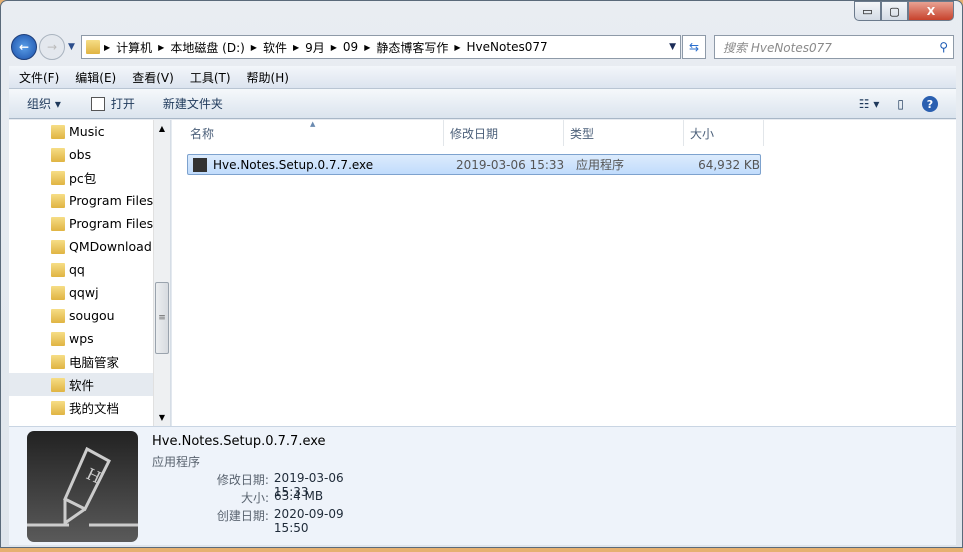 The image size is (963, 552). Describe the element at coordinates (176, 462) in the screenshot. I see `details-file-type: 应用程序` at that location.